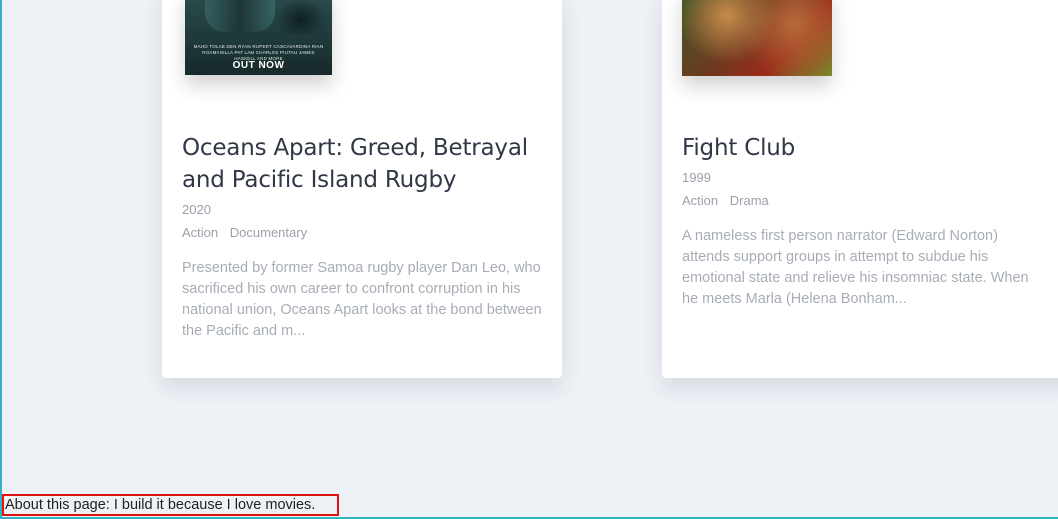 Image resolution: width=1058 pixels, height=519 pixels. What do you see at coordinates (301, 17) in the screenshot?
I see `poster-palm-graphic` at bounding box center [301, 17].